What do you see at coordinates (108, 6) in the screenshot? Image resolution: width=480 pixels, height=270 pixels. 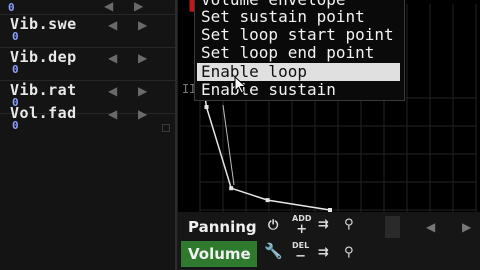 I see `top-decrease-arrow: ◀` at bounding box center [108, 6].